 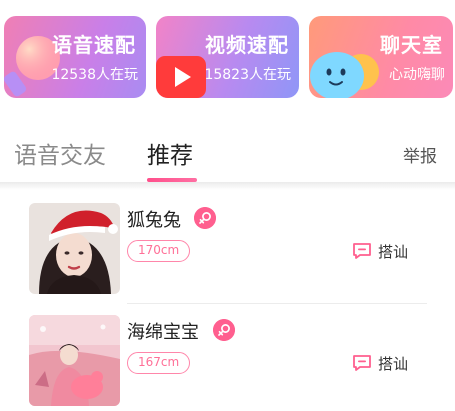 I want to click on voice-match-card: 语音速配 12538人在玩, so click(x=75, y=57).